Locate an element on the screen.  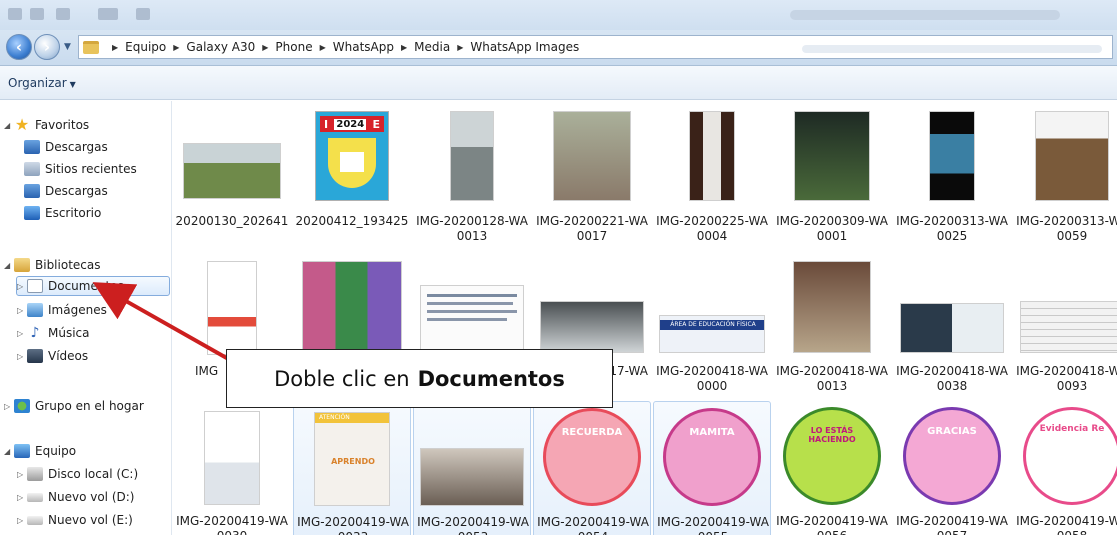
nav-item-label: Descargas is located at coordinates (76, 191).